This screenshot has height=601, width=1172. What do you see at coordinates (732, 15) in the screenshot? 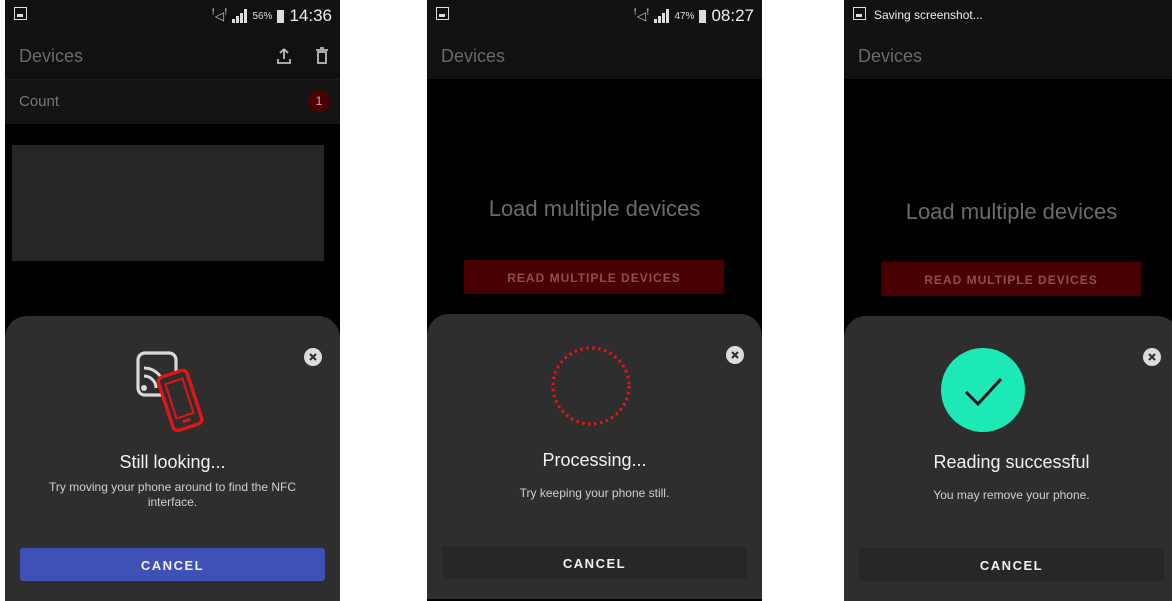
I see `clock: 08:27` at bounding box center [732, 15].